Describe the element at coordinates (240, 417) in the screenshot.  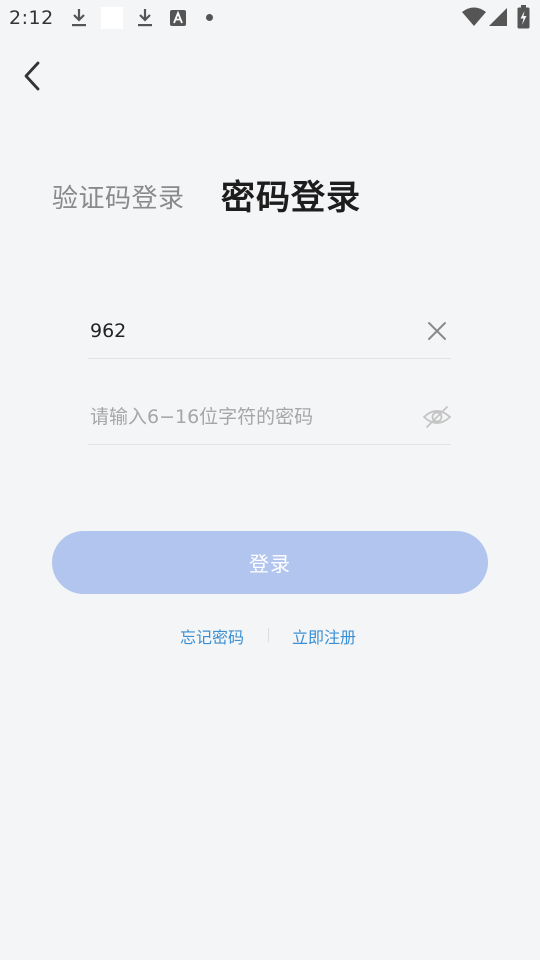
I see `password-input` at that location.